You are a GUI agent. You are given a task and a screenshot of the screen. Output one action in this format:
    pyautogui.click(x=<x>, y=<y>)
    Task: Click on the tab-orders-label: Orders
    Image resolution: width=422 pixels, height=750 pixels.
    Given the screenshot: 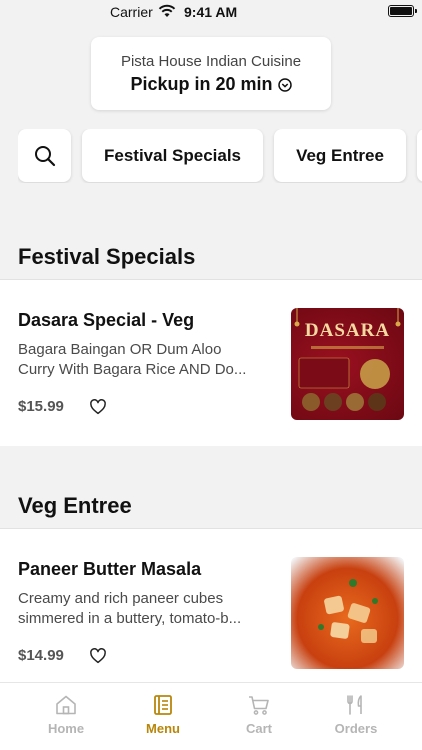 What is the action you would take?
    pyautogui.click(x=356, y=728)
    